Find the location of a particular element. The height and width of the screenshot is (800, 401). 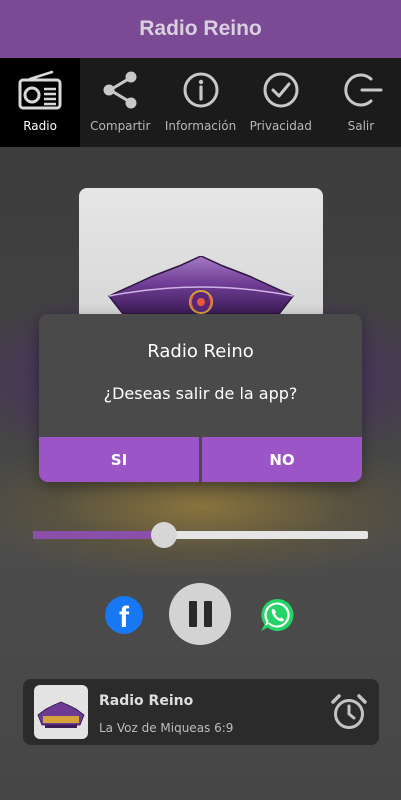

dialog-yes-button: SI is located at coordinates (119, 459).